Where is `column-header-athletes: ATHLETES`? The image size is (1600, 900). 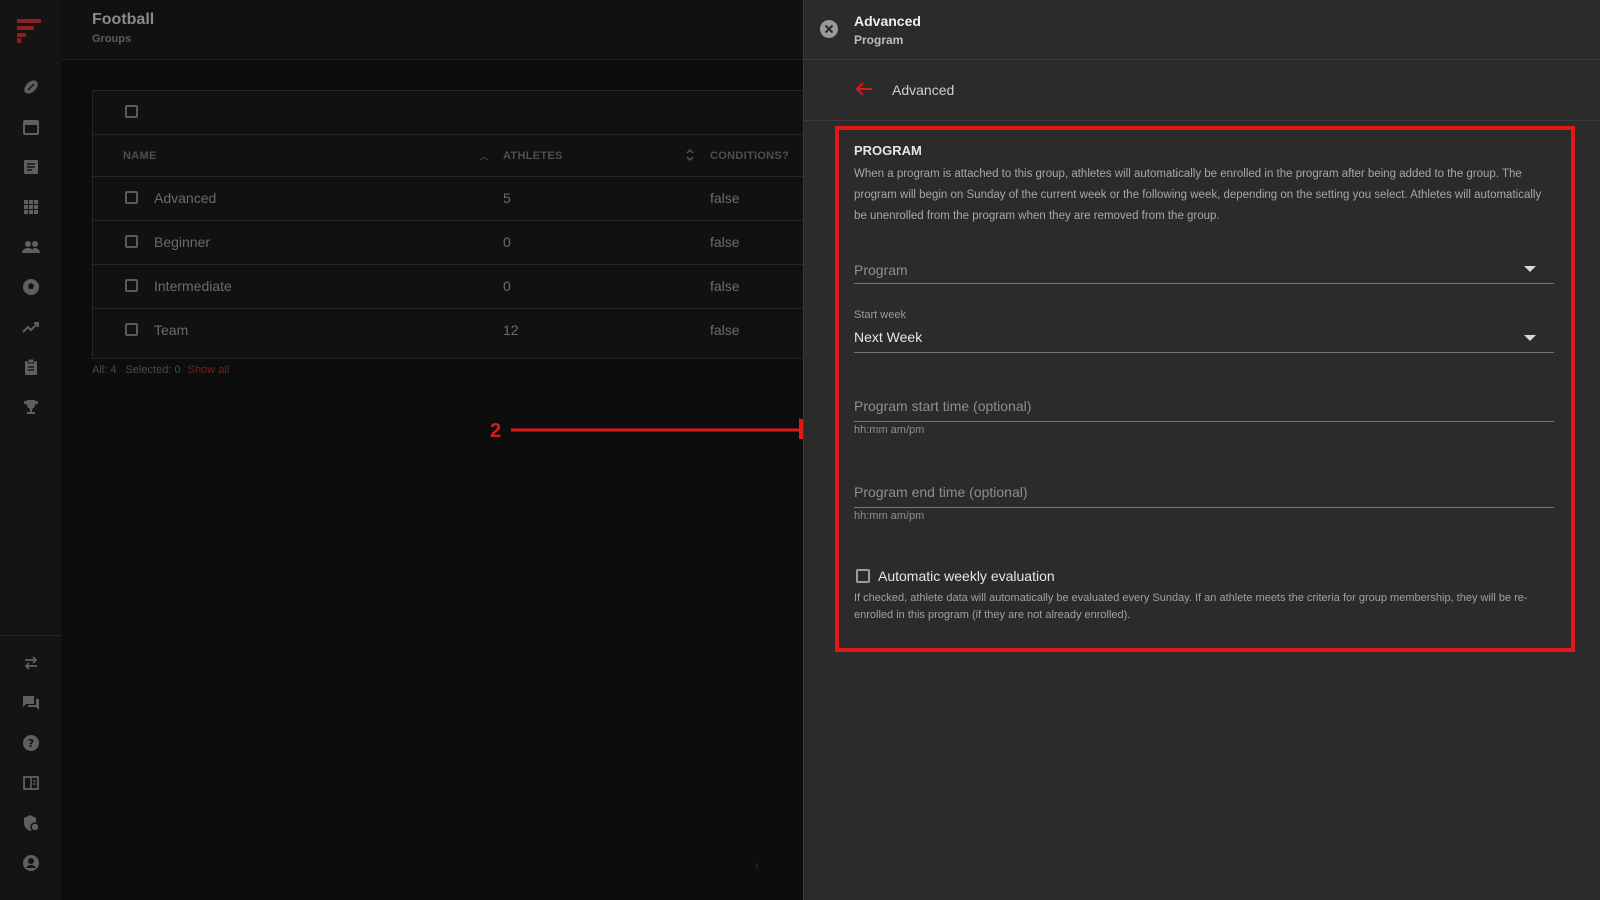
column-header-athletes: ATHLETES is located at coordinates (533, 156).